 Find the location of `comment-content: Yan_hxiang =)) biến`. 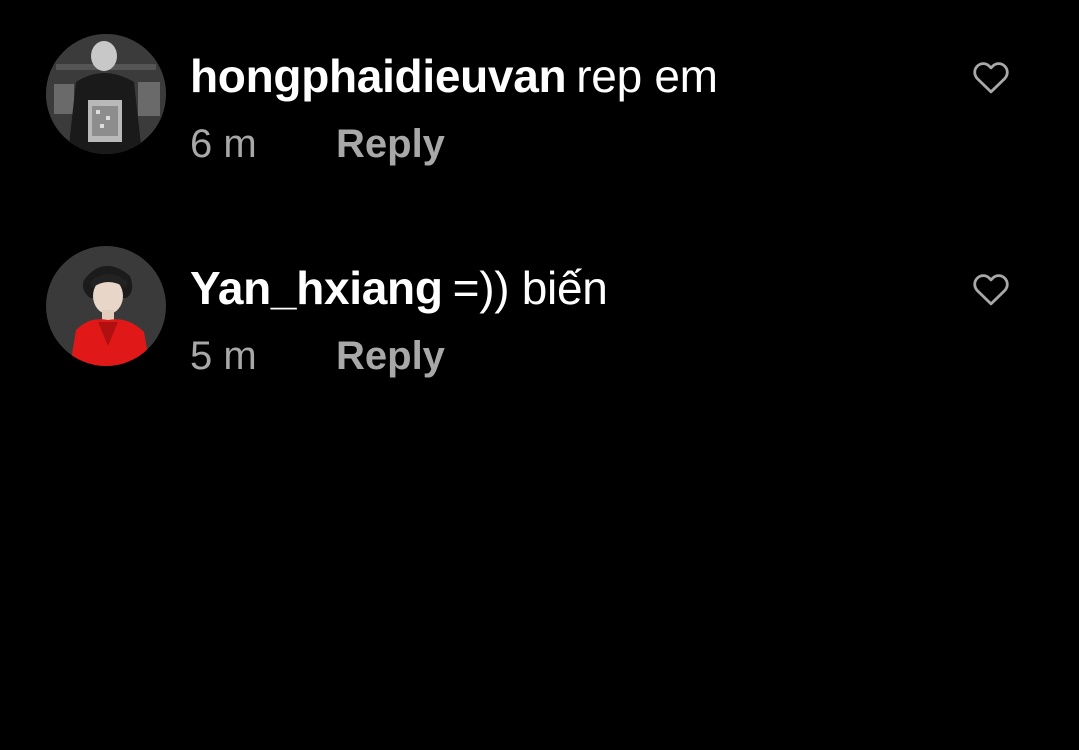

comment-content: Yan_hxiang =)) biến is located at coordinates (399, 288).